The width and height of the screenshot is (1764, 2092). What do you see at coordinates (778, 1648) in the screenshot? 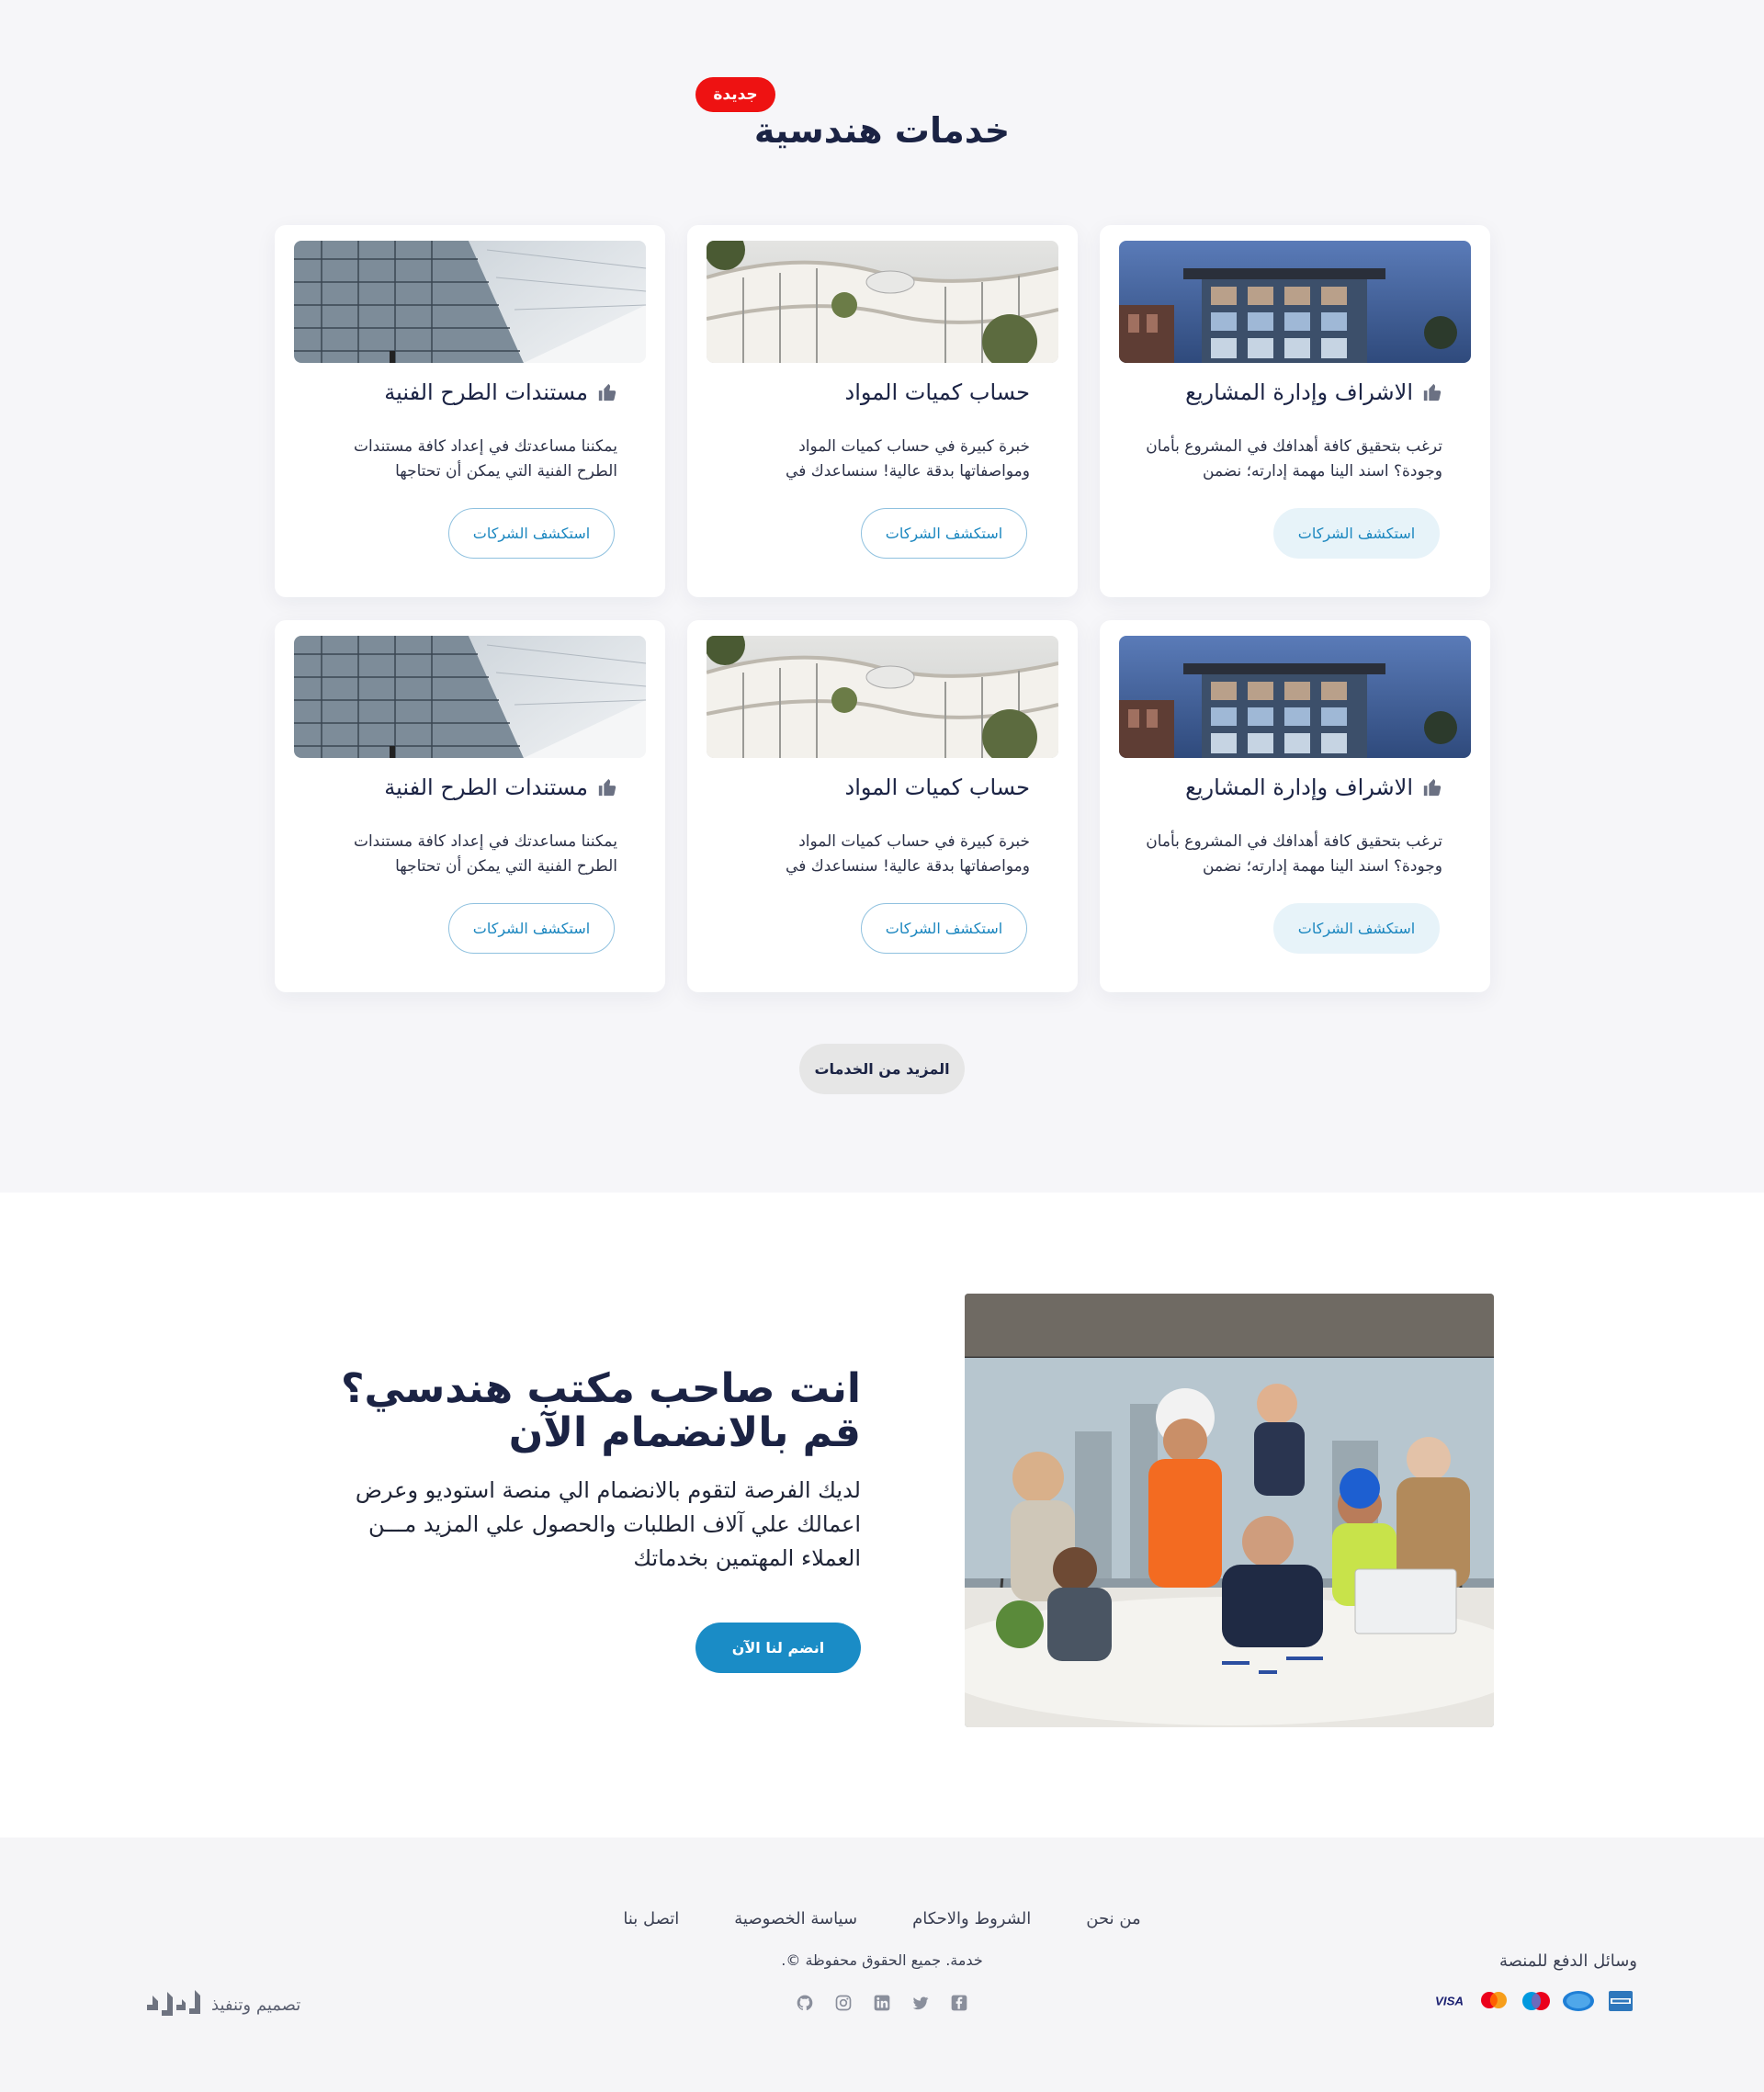
I see `join-now-button: انضم لنا الآن` at bounding box center [778, 1648].